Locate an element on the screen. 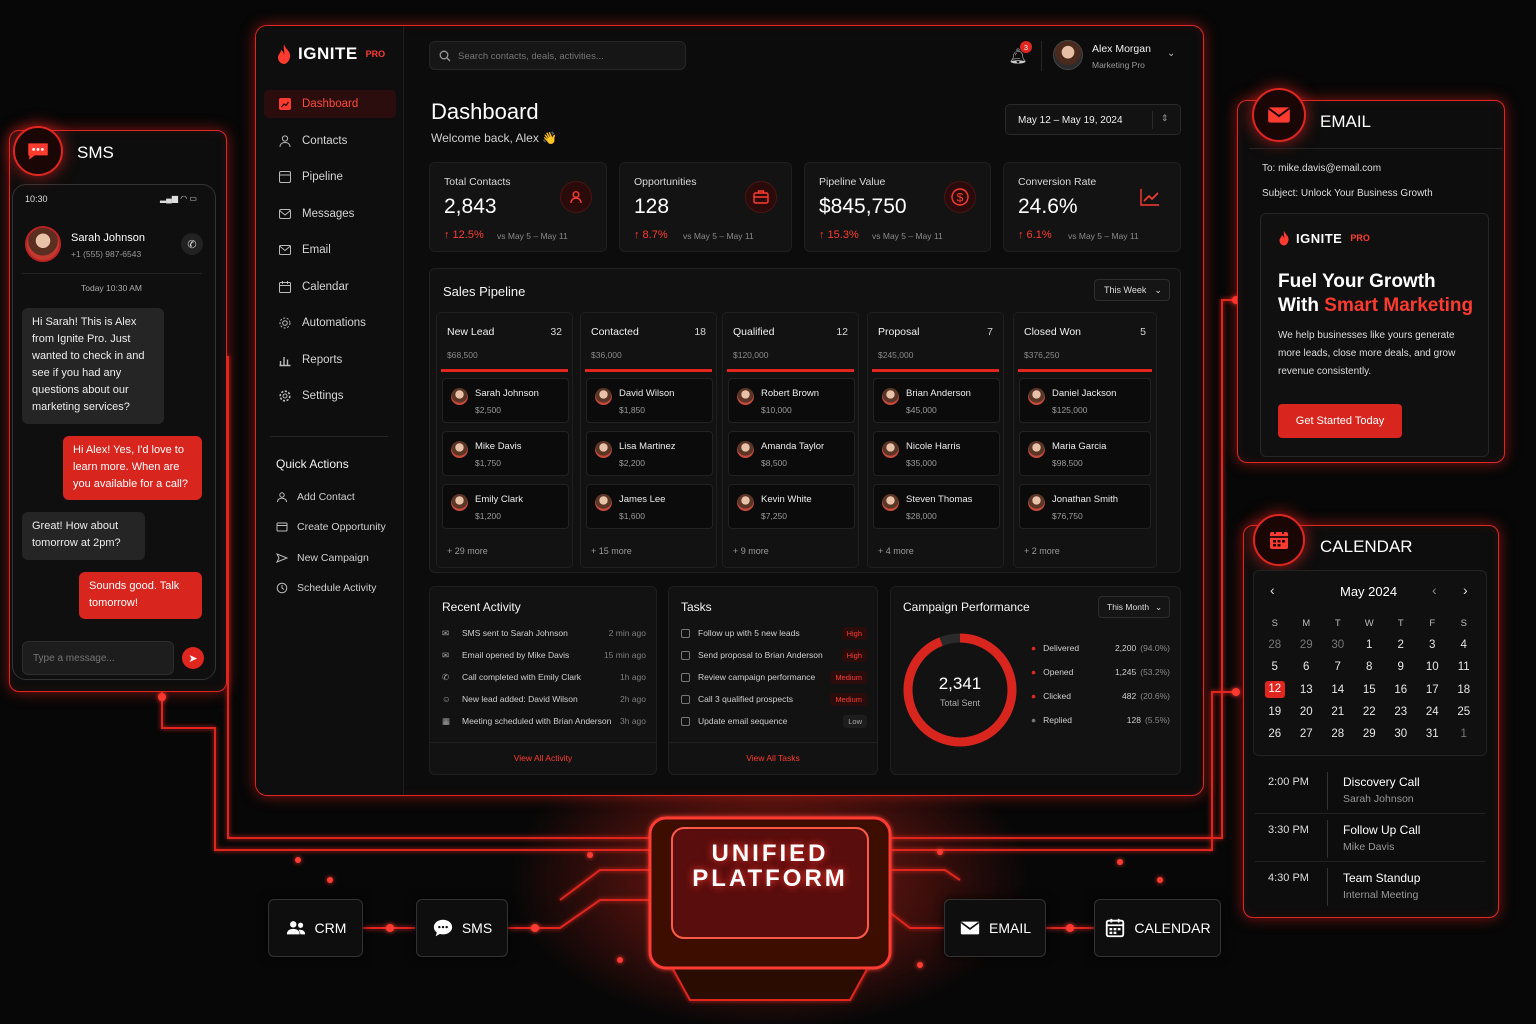 The width and height of the screenshot is (1536, 1024). nav-calendar: Calendar is located at coordinates (330, 287).